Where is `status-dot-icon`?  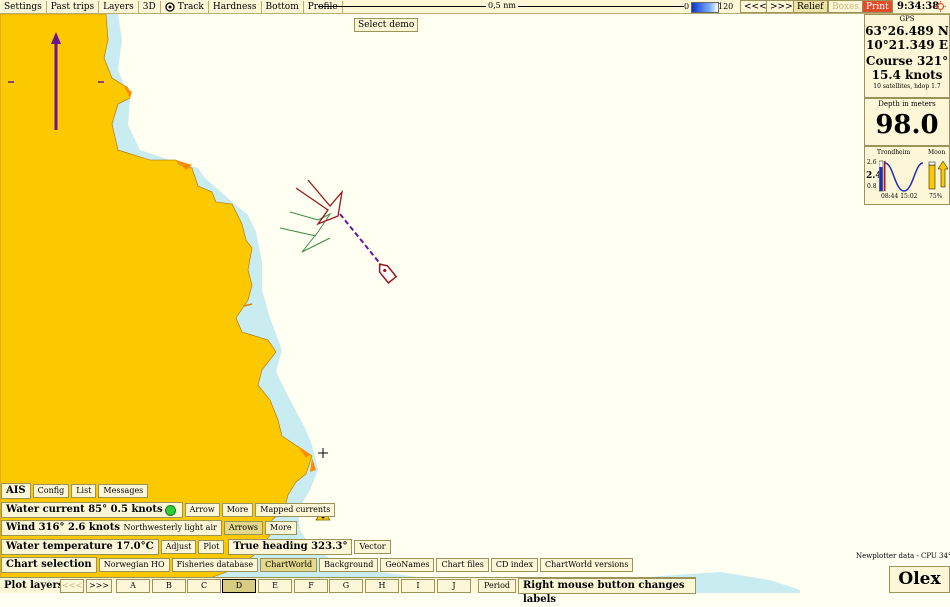 status-dot-icon is located at coordinates (170, 510).